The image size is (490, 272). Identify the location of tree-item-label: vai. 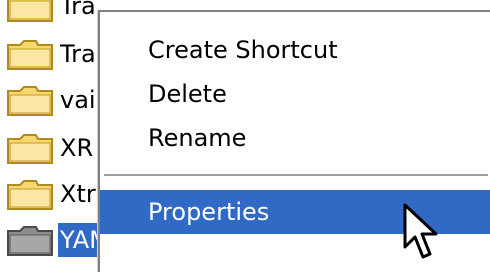
(78, 100).